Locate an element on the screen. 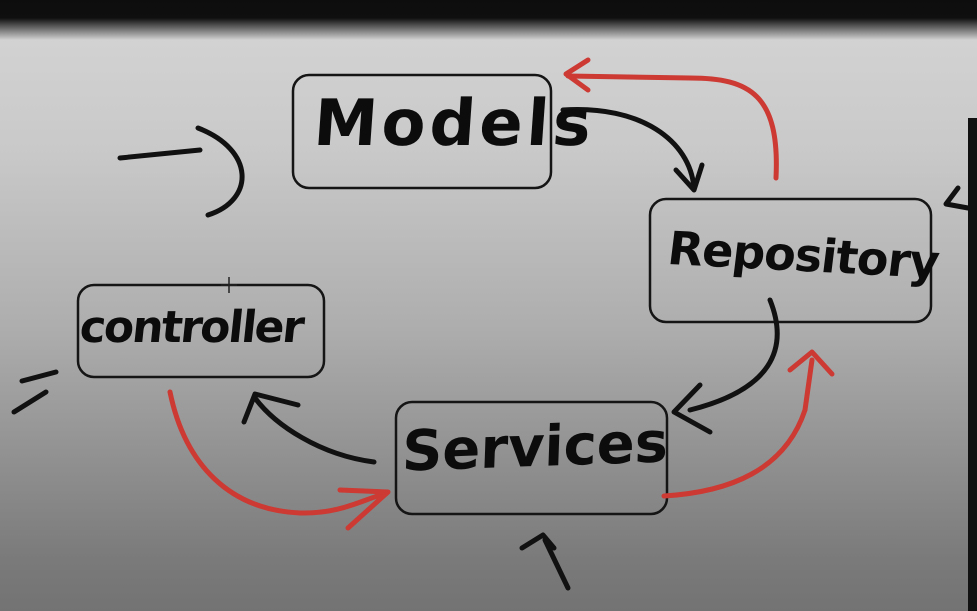 This screenshot has height=611, width=977. pointer-stroke-left-edge is located at coordinates (35, 392).